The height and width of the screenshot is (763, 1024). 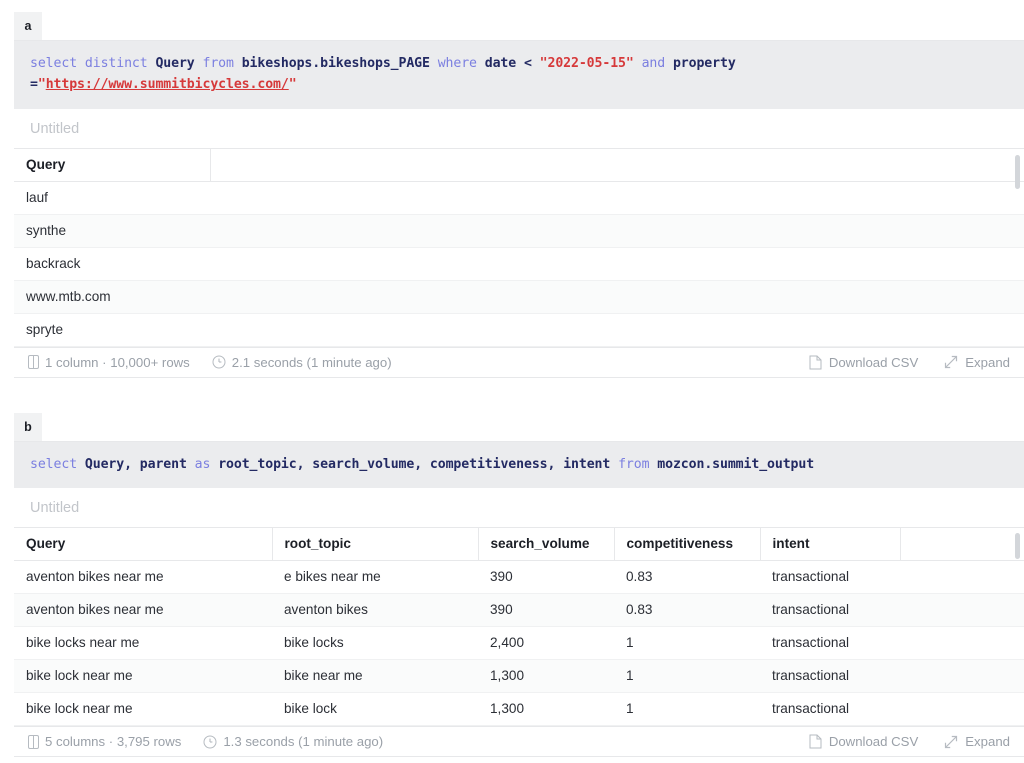 I want to click on columns-rows-info-a: 1 column · 10,000+ rows, so click(x=109, y=362).